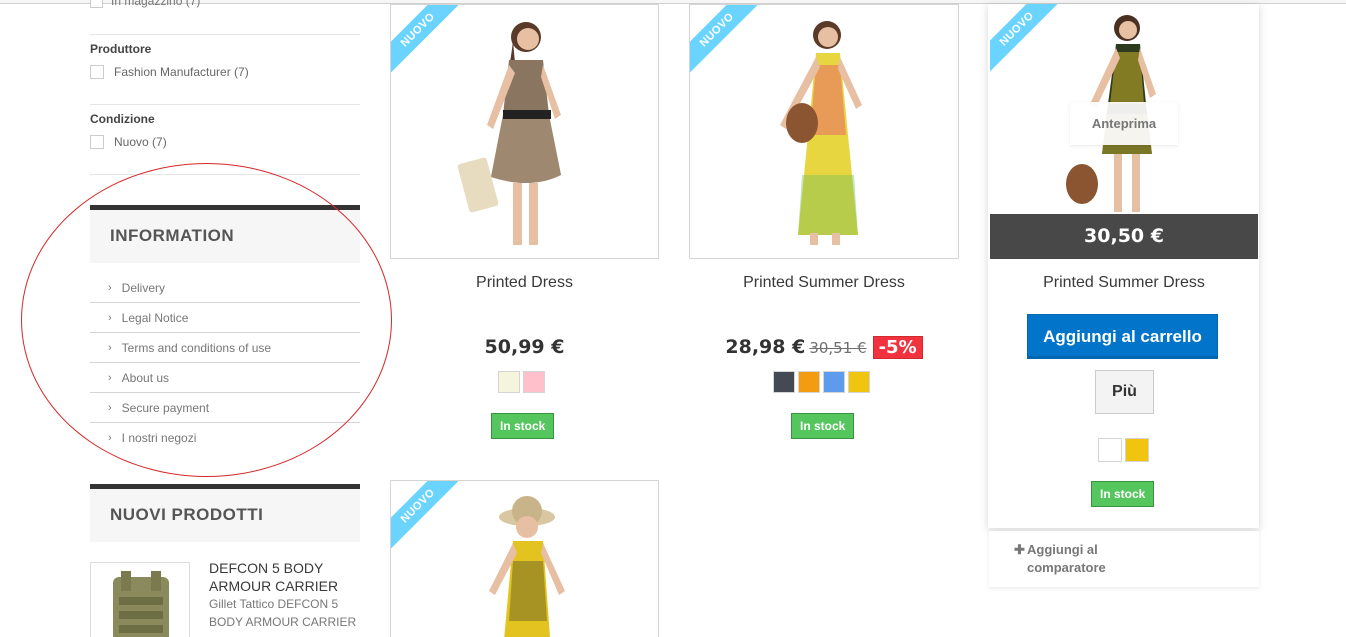 This screenshot has height=637, width=1346. Describe the element at coordinates (1124, 558) in the screenshot. I see `add-to-compare: ✚ Aggiungi al comparatore` at that location.